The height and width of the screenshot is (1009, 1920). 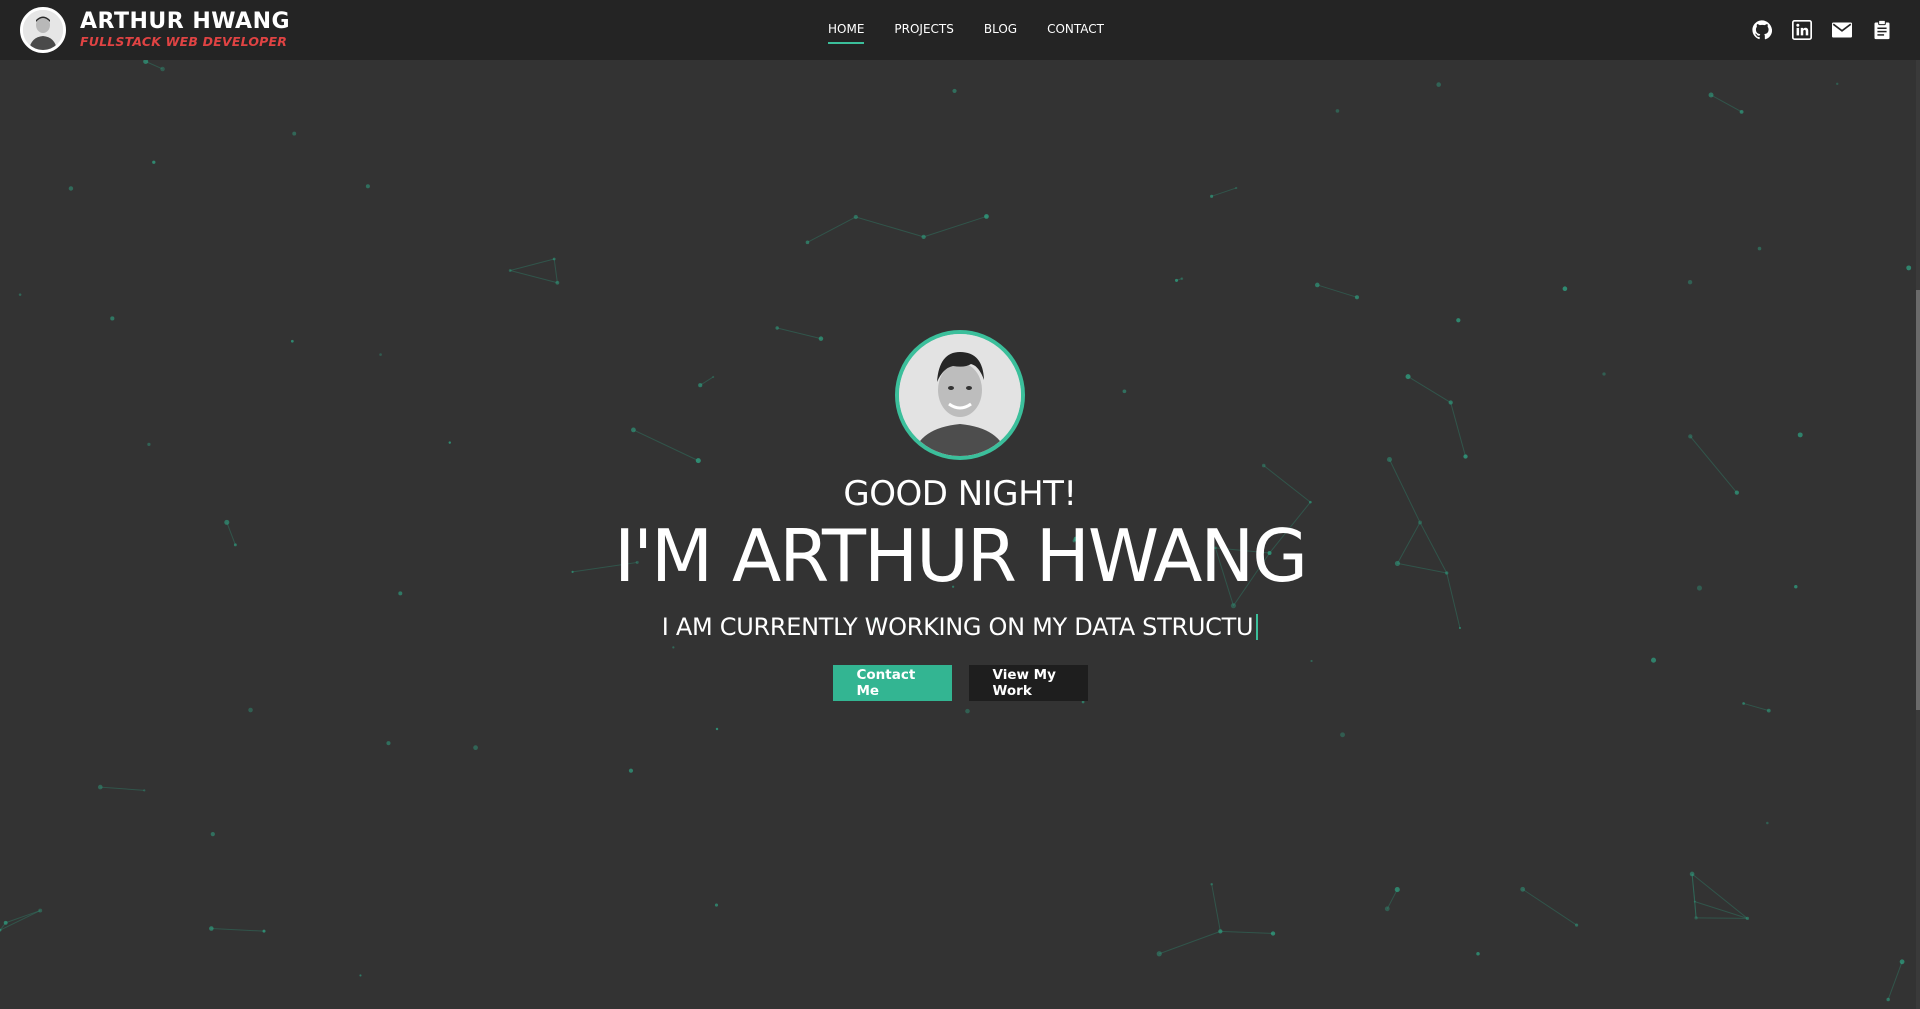 I want to click on scrollbar-thumb, so click(x=1918, y=500).